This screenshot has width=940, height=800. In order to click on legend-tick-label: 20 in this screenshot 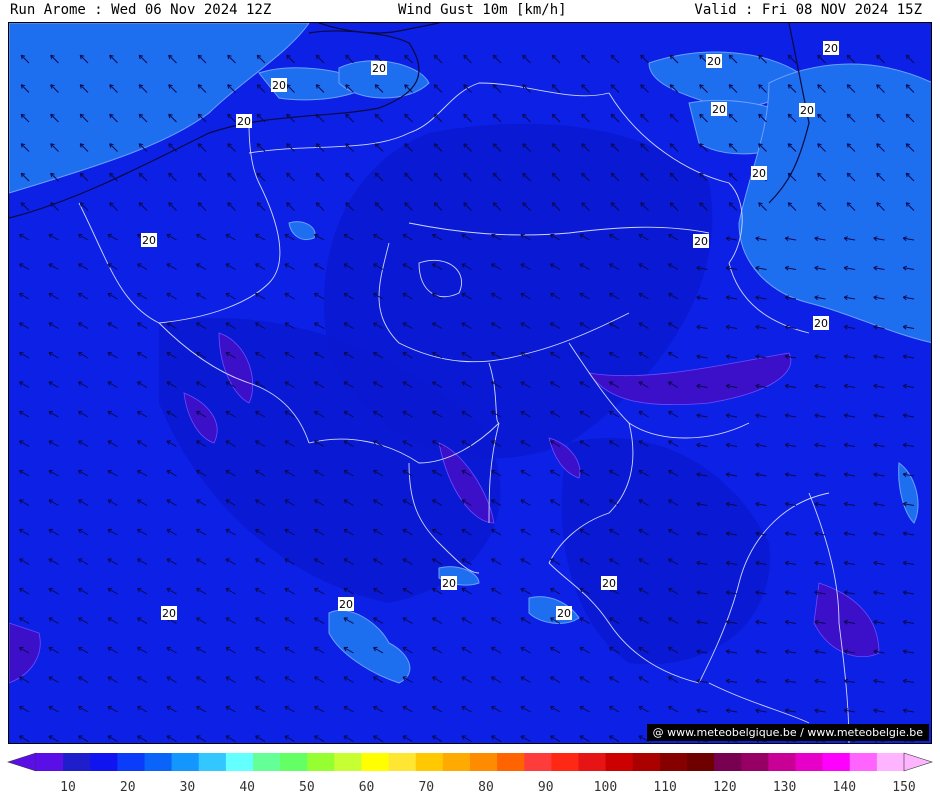, I will do `click(127, 787)`.